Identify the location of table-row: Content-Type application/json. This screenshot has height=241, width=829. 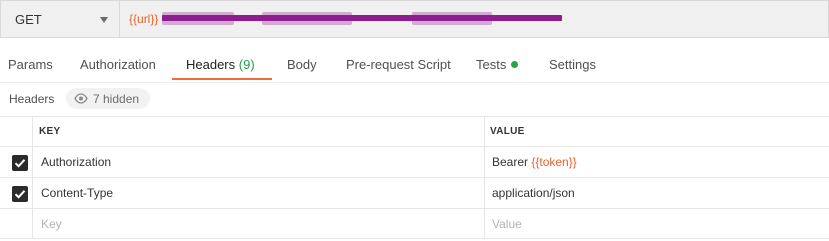
(414, 192).